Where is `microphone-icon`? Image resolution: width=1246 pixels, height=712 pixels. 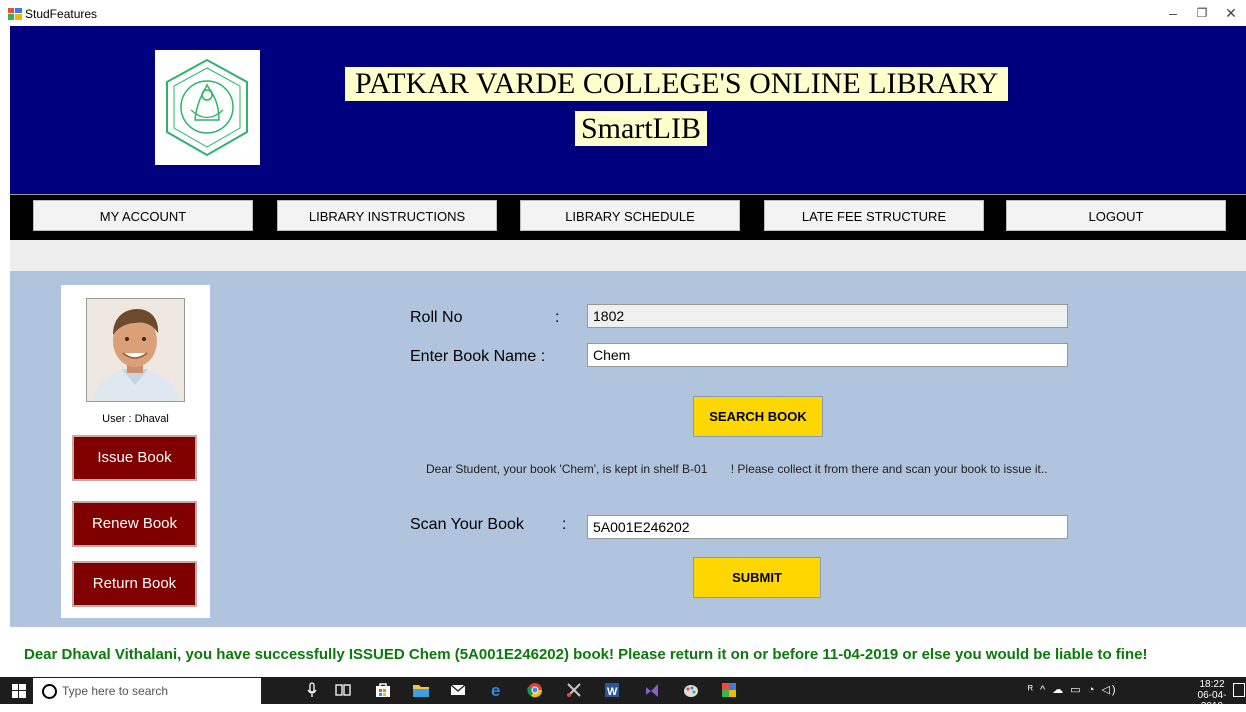
microphone-icon is located at coordinates (312, 690).